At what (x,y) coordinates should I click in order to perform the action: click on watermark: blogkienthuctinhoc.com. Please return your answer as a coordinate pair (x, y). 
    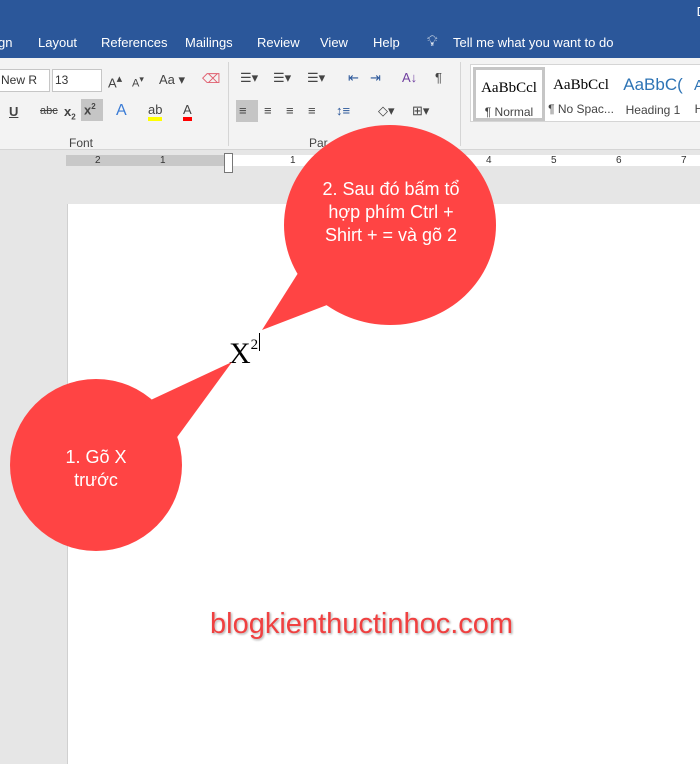
    Looking at the image, I should click on (362, 624).